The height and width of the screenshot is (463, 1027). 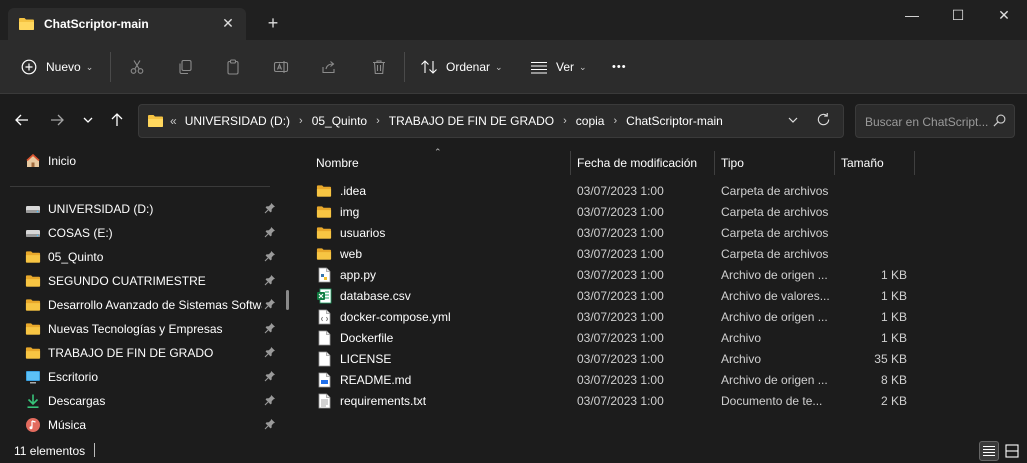 I want to click on file-size: 1 KB, so click(x=893, y=317).